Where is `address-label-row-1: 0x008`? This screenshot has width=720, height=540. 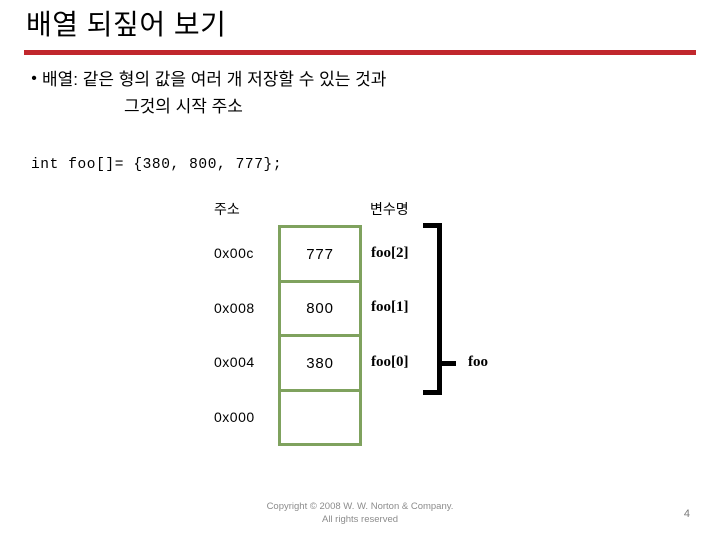
address-label-row-1: 0x008 is located at coordinates (234, 308).